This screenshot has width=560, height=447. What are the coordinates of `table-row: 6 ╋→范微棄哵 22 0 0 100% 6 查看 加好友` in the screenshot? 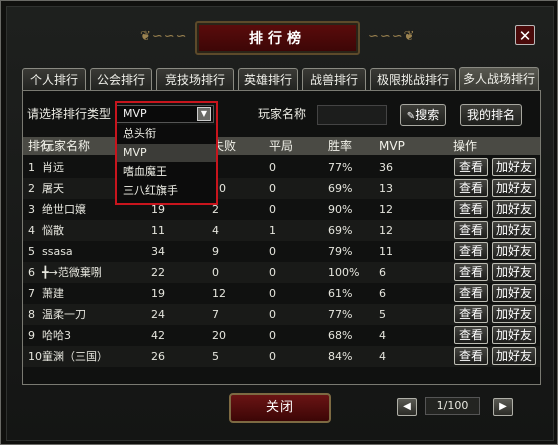 It's located at (281, 272).